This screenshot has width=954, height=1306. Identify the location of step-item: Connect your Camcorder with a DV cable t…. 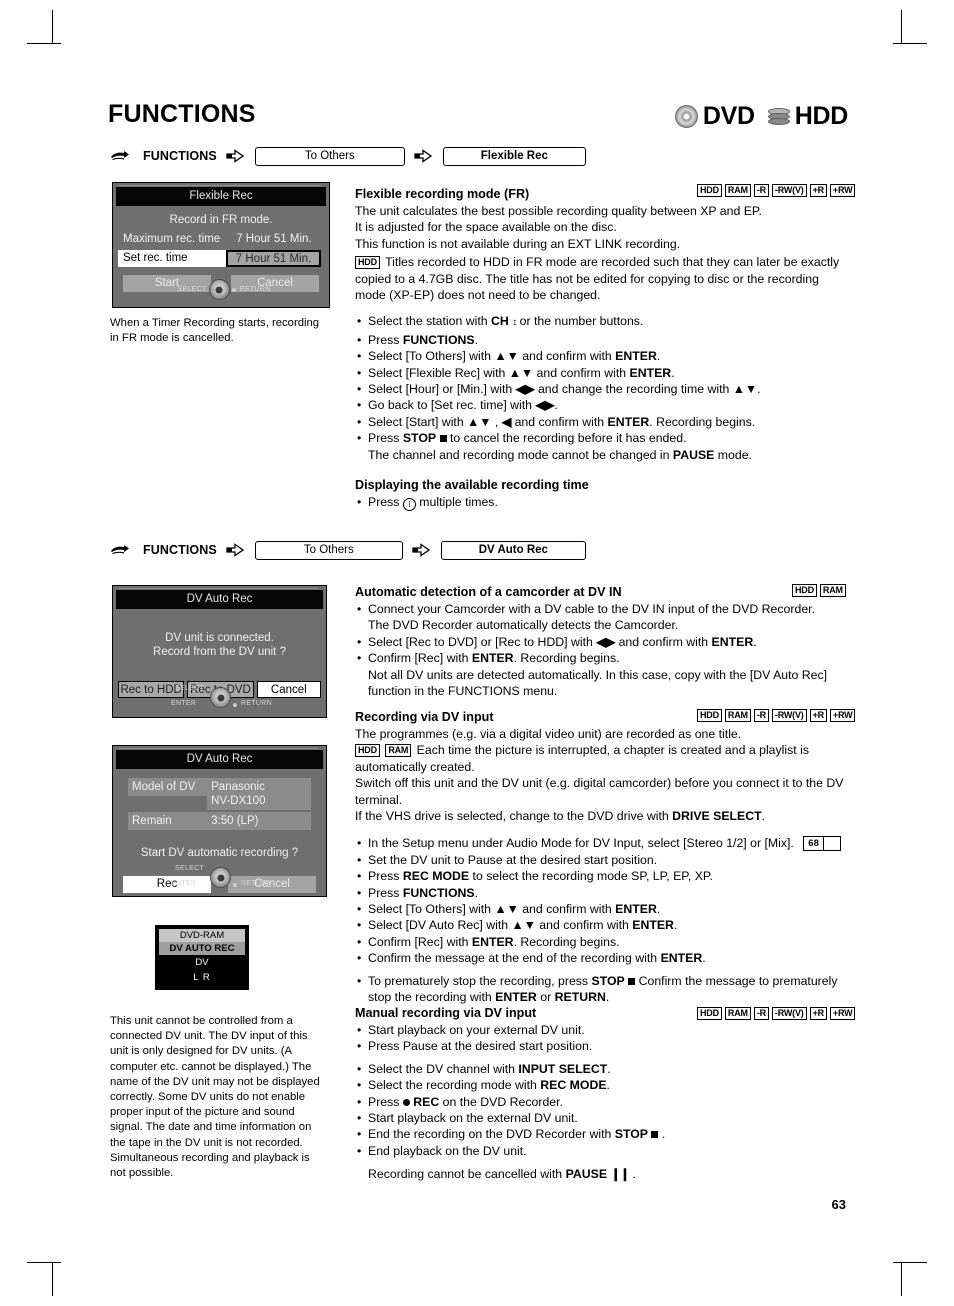
(600, 609).